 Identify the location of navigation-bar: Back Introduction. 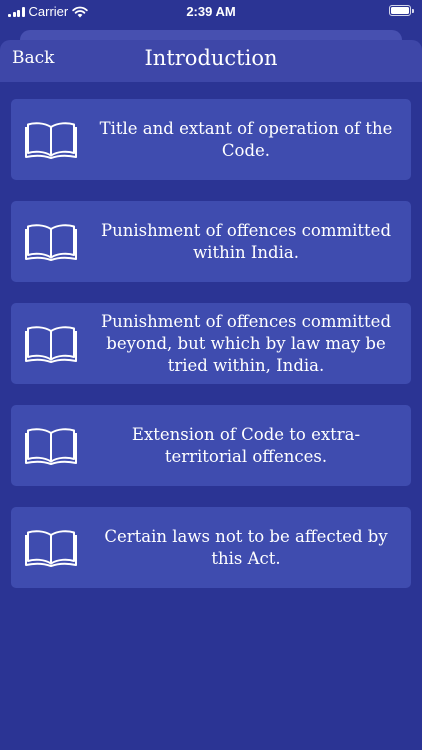
(211, 61).